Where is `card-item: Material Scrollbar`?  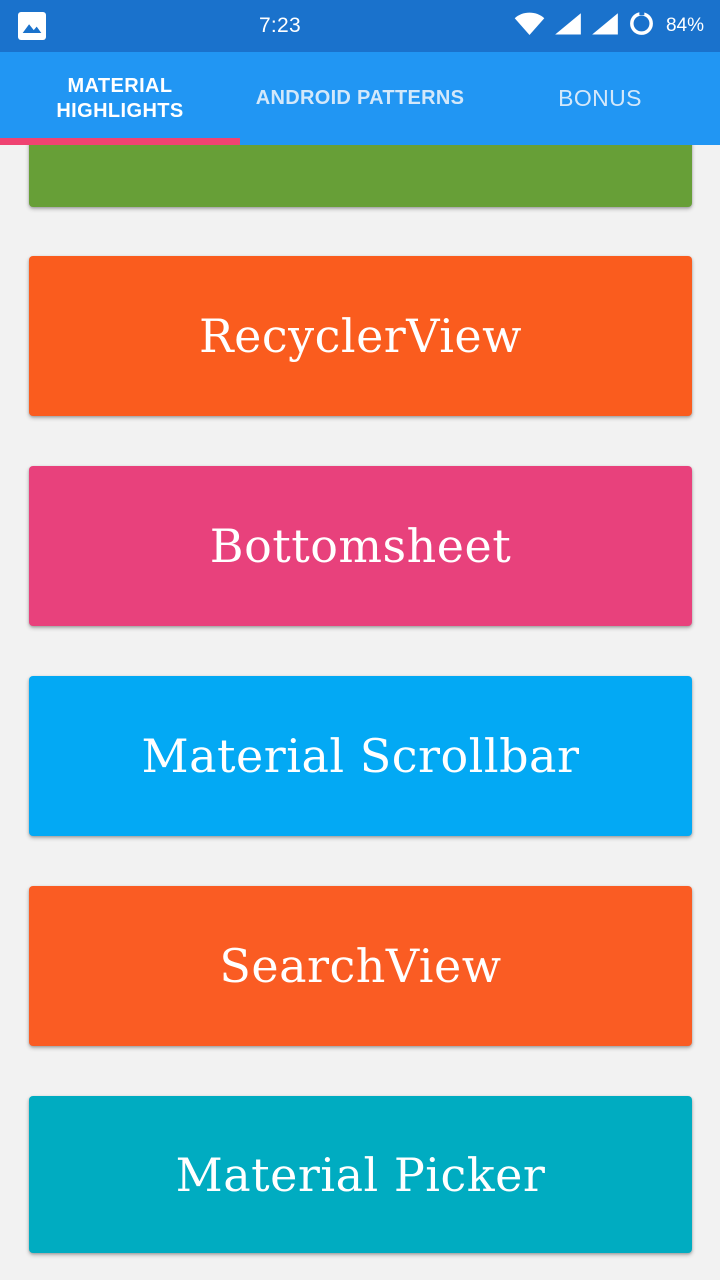 card-item: Material Scrollbar is located at coordinates (360, 756).